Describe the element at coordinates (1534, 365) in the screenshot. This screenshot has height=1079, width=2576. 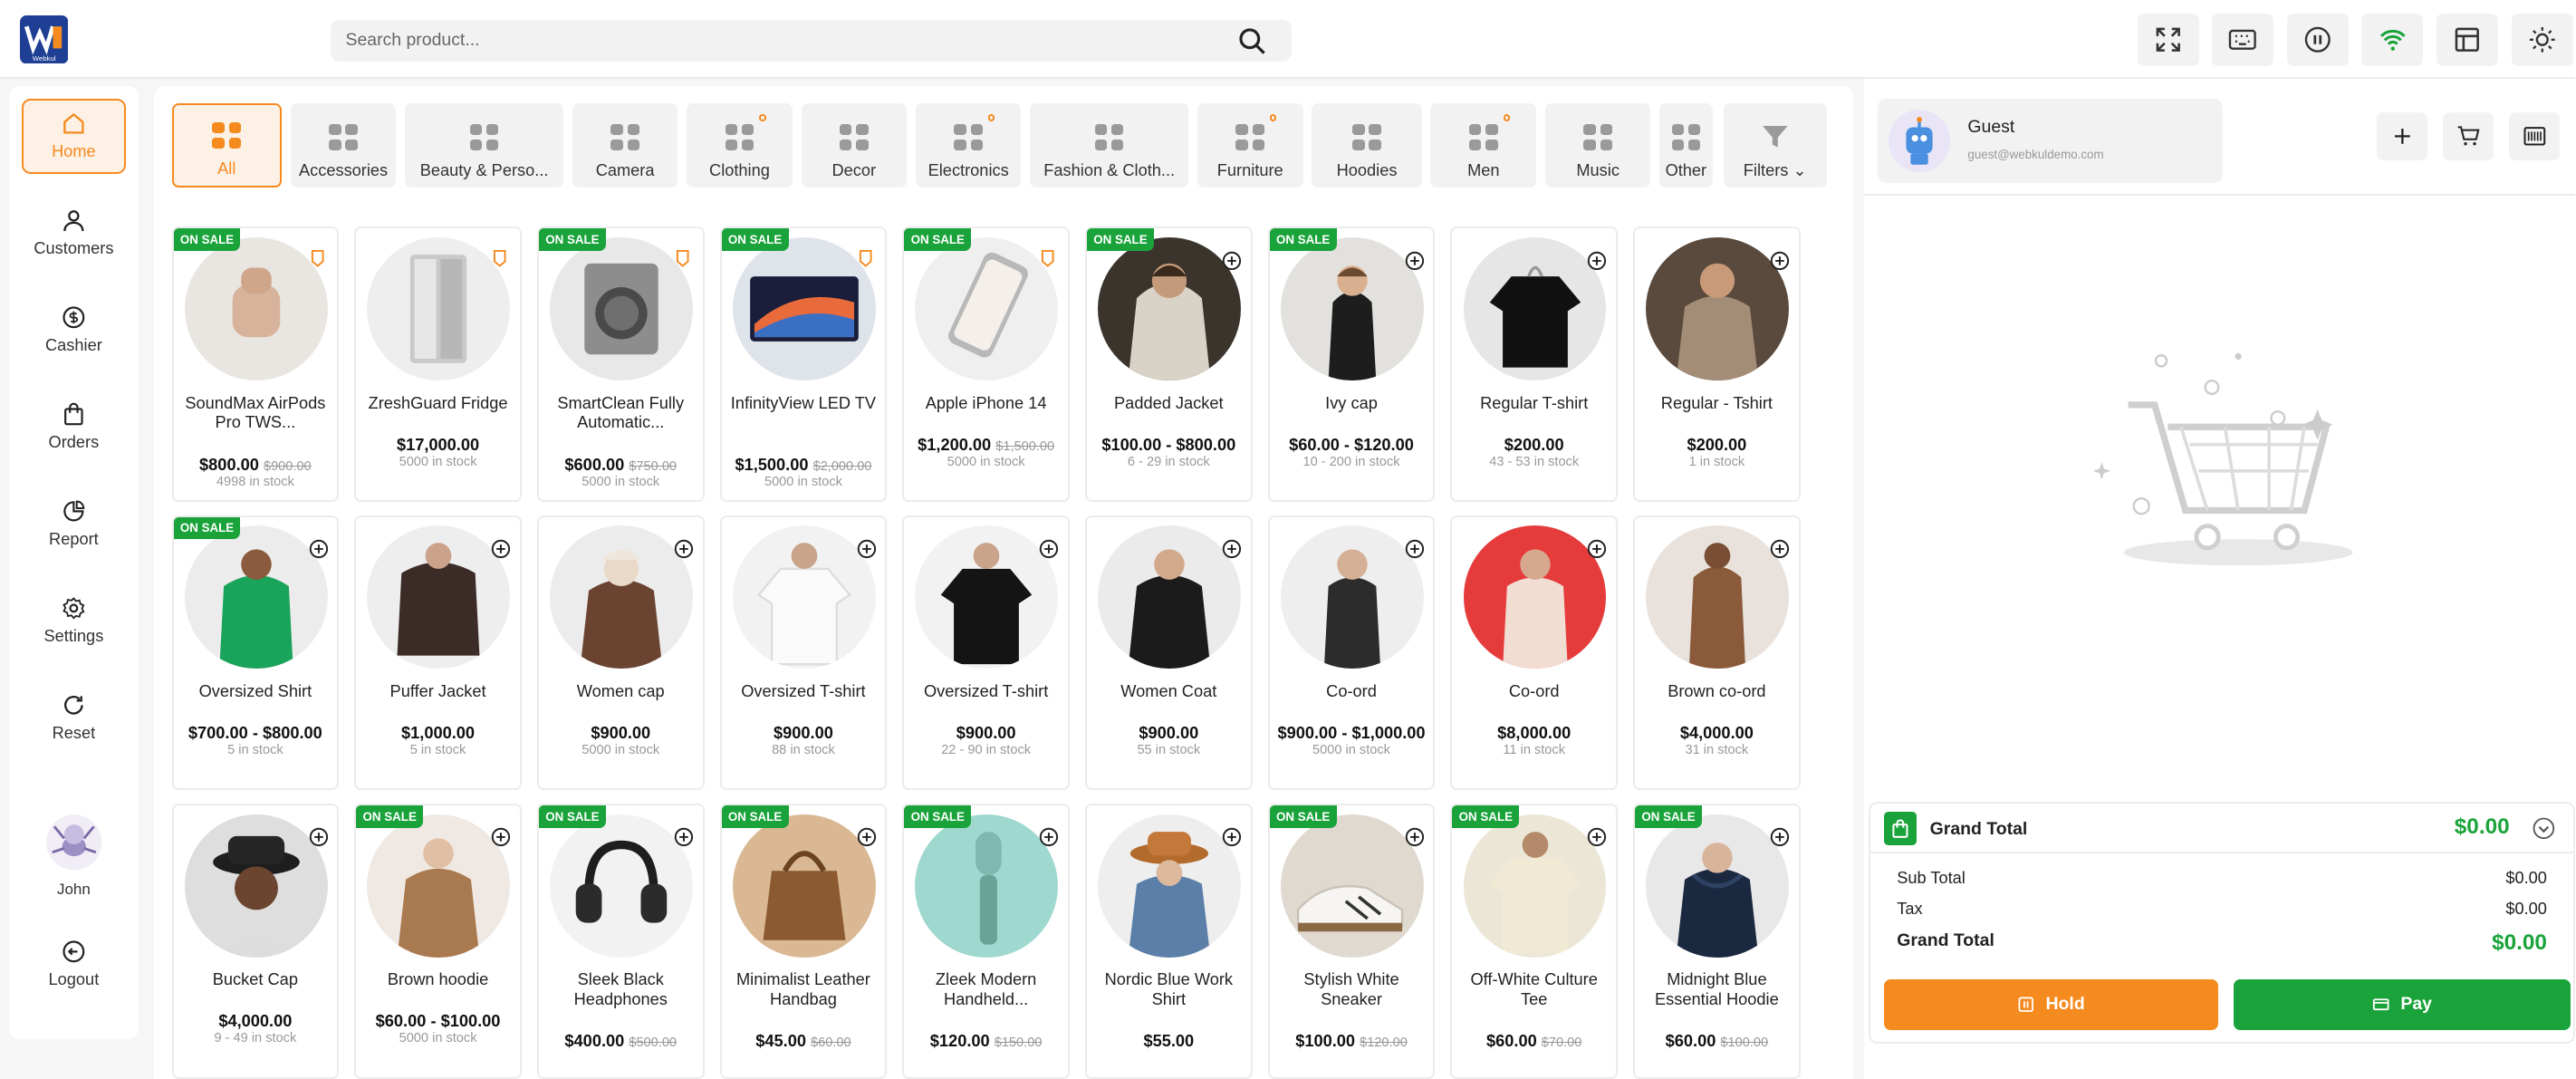
I see `product-card: Regular T-shirt $200.00 43 - 53 in stock` at that location.